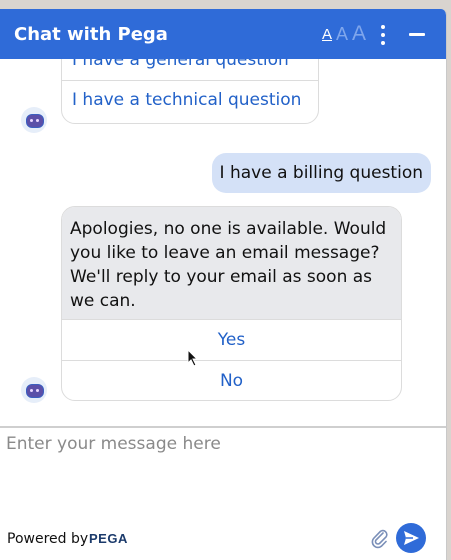 The image size is (451, 560). I want to click on powered-by-label: Powered by, so click(48, 539).